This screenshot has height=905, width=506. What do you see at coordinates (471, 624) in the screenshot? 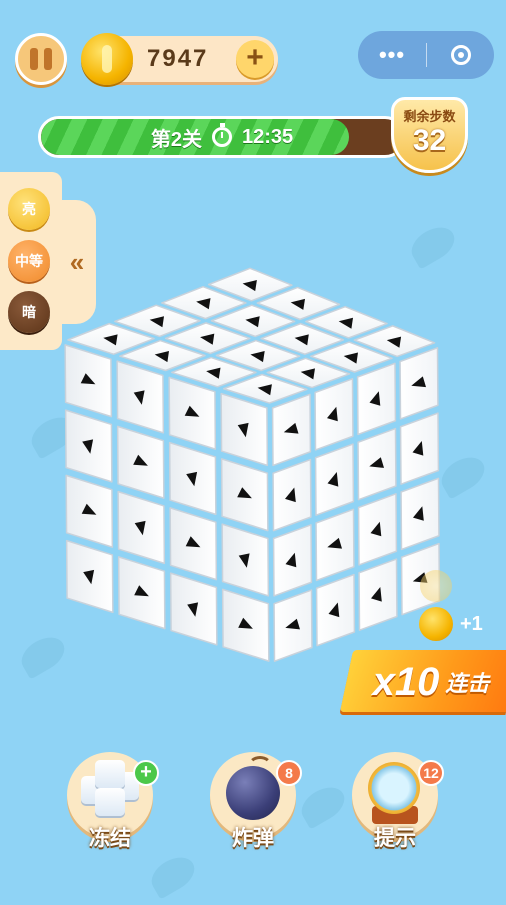
I see `coin-reward-text: +1` at bounding box center [471, 624].